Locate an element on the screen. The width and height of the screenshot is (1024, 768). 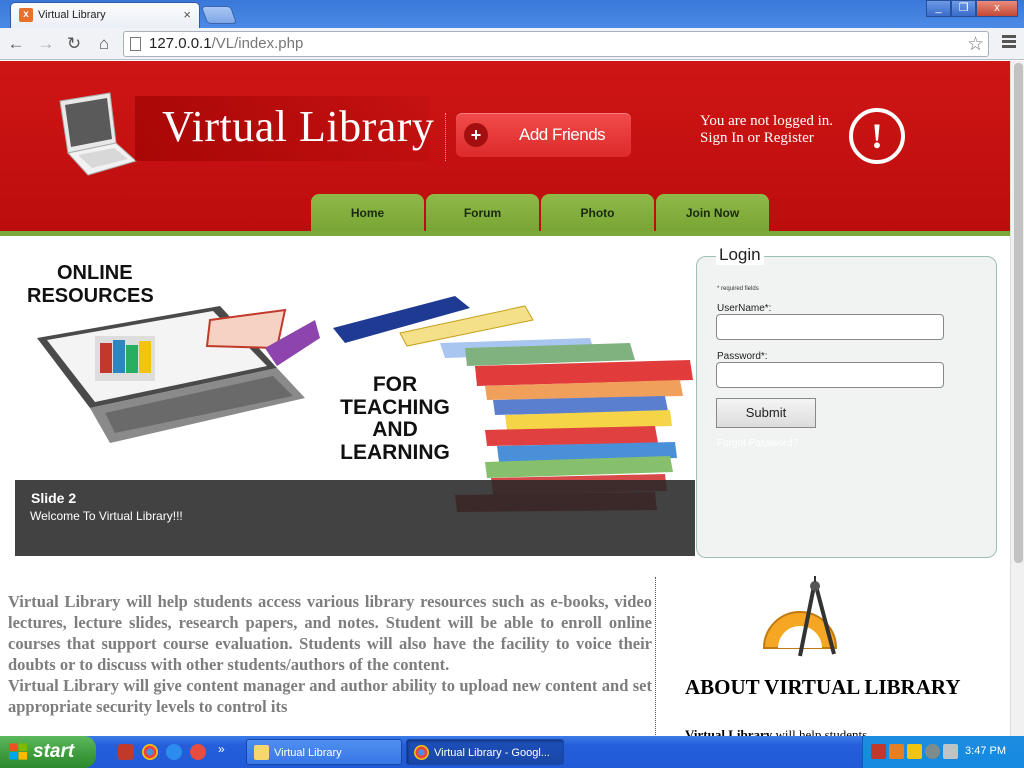
window-controls: _ ❐ x is located at coordinates (972, 9).